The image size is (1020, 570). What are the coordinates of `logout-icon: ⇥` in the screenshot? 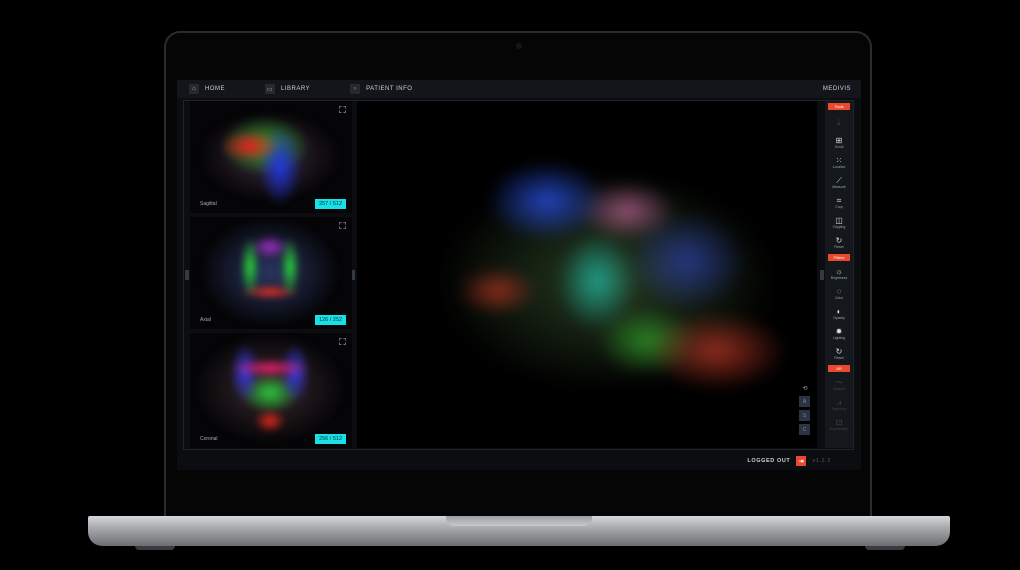 It's located at (801, 461).